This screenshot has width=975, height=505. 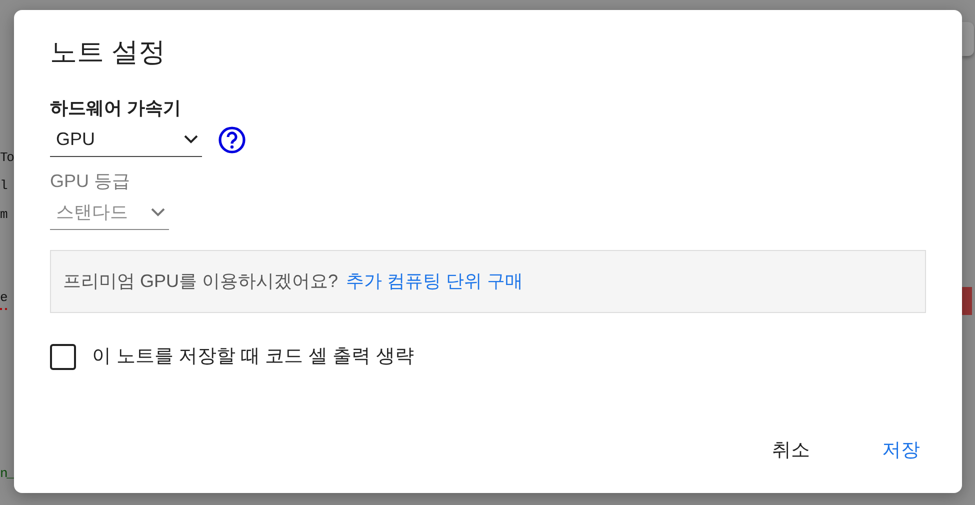 I want to click on cancel-button: 취소, so click(x=791, y=450).